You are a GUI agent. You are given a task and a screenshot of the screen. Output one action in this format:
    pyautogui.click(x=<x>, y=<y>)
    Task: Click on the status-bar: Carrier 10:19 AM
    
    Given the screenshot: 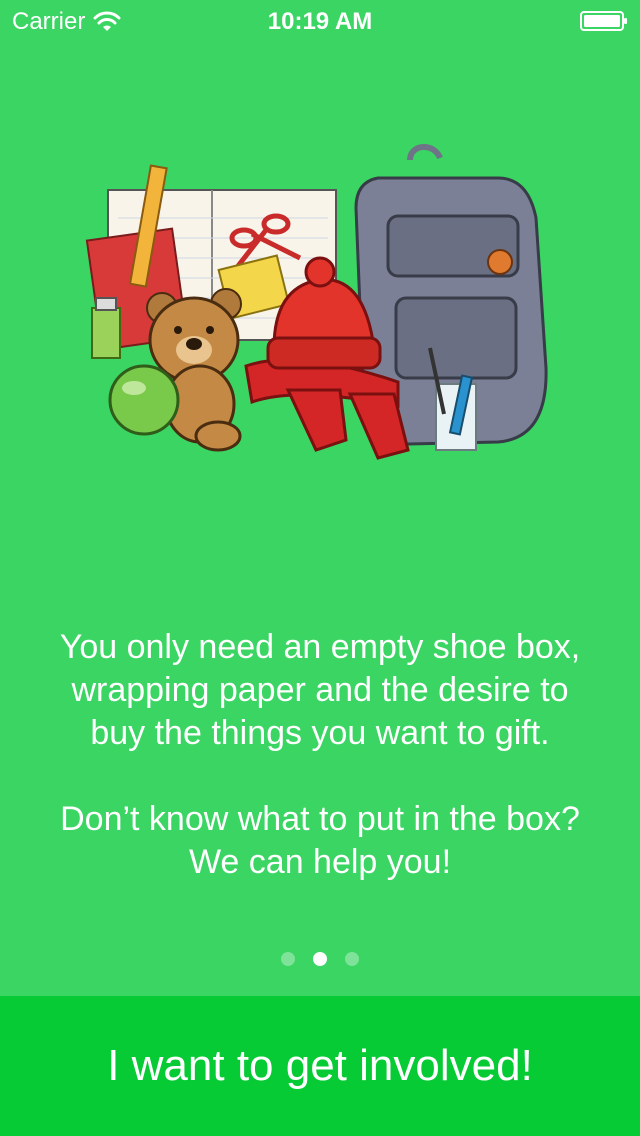 What is the action you would take?
    pyautogui.click(x=320, y=20)
    